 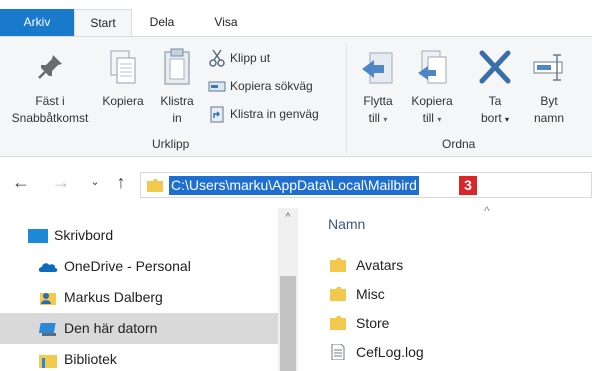 I want to click on paste-shortcut-button: Klistra in genväg, so click(x=263, y=114).